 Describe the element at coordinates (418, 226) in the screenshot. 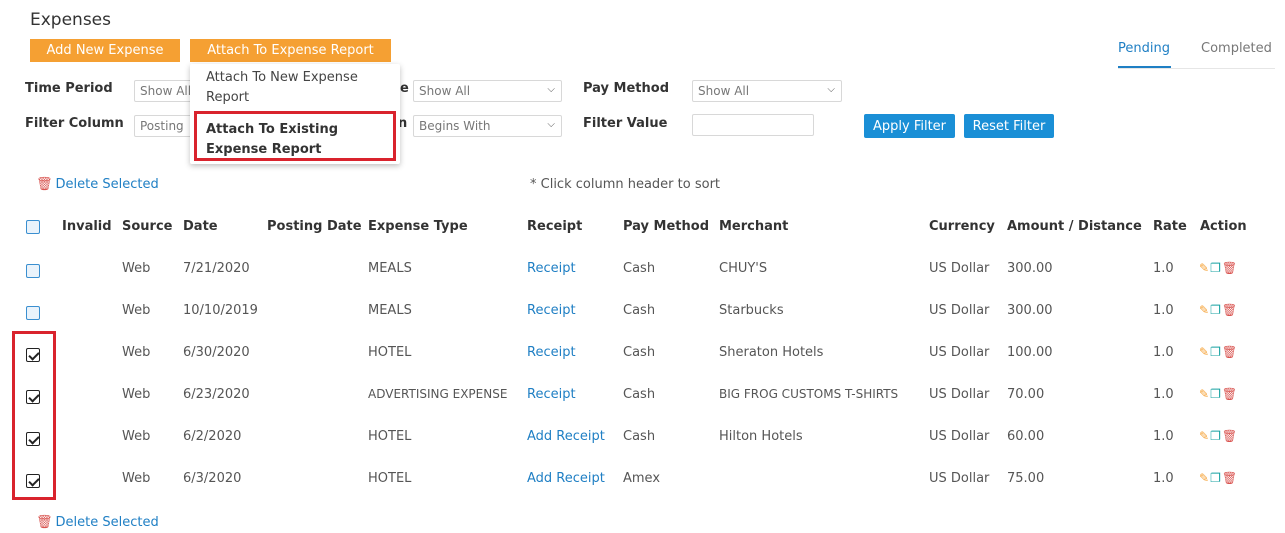

I see `col-expense-type: Expense Type` at that location.